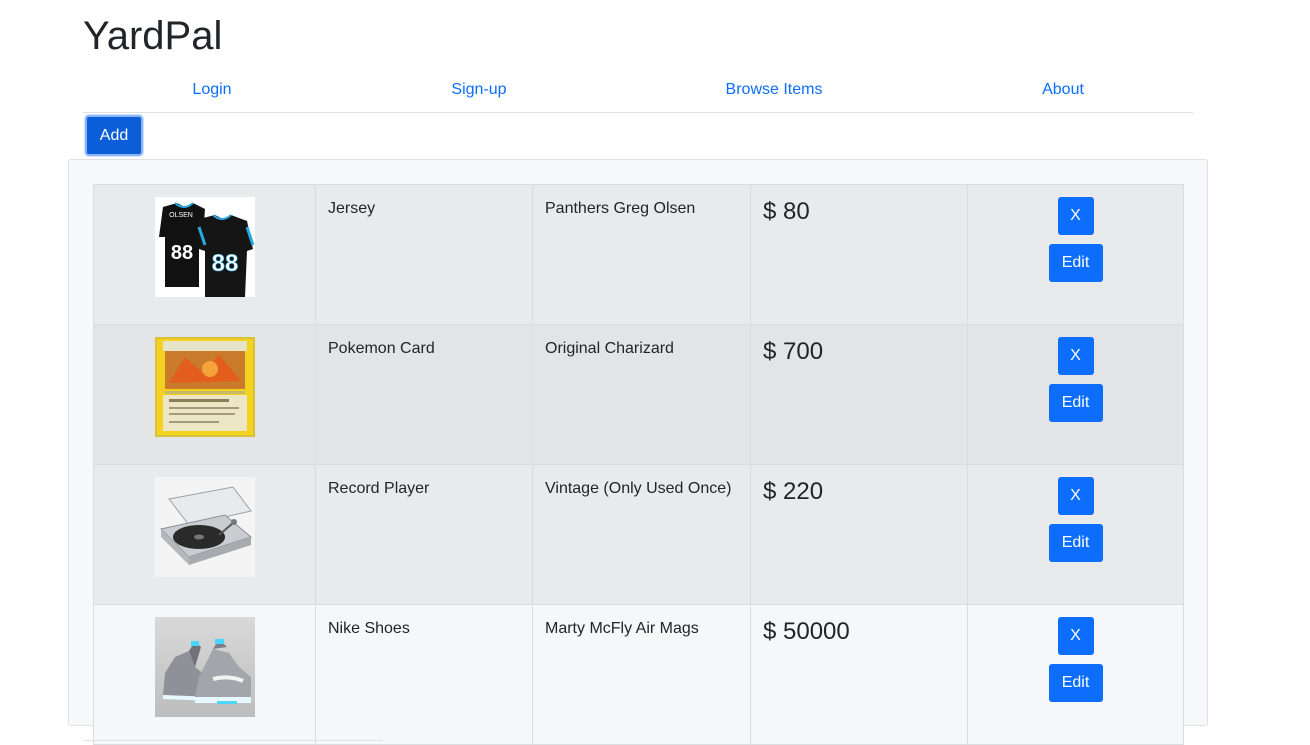  I want to click on nav-signup: Sign-up, so click(478, 90).